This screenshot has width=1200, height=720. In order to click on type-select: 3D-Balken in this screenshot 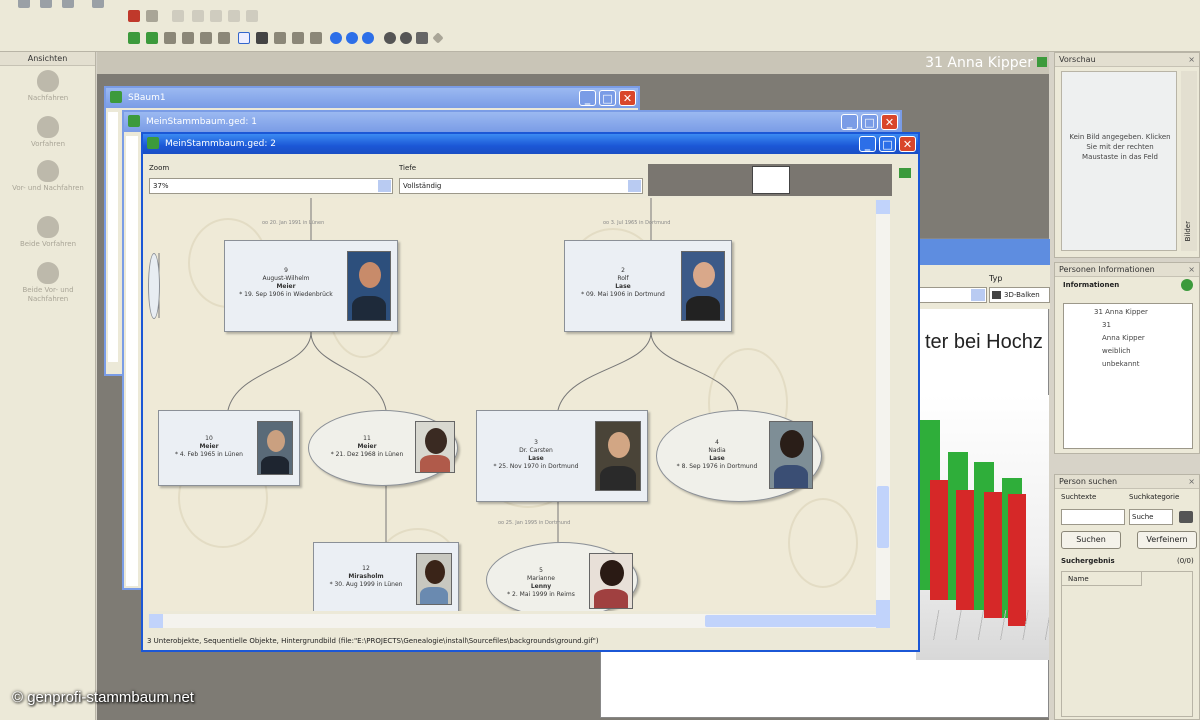, I will do `click(1019, 295)`.